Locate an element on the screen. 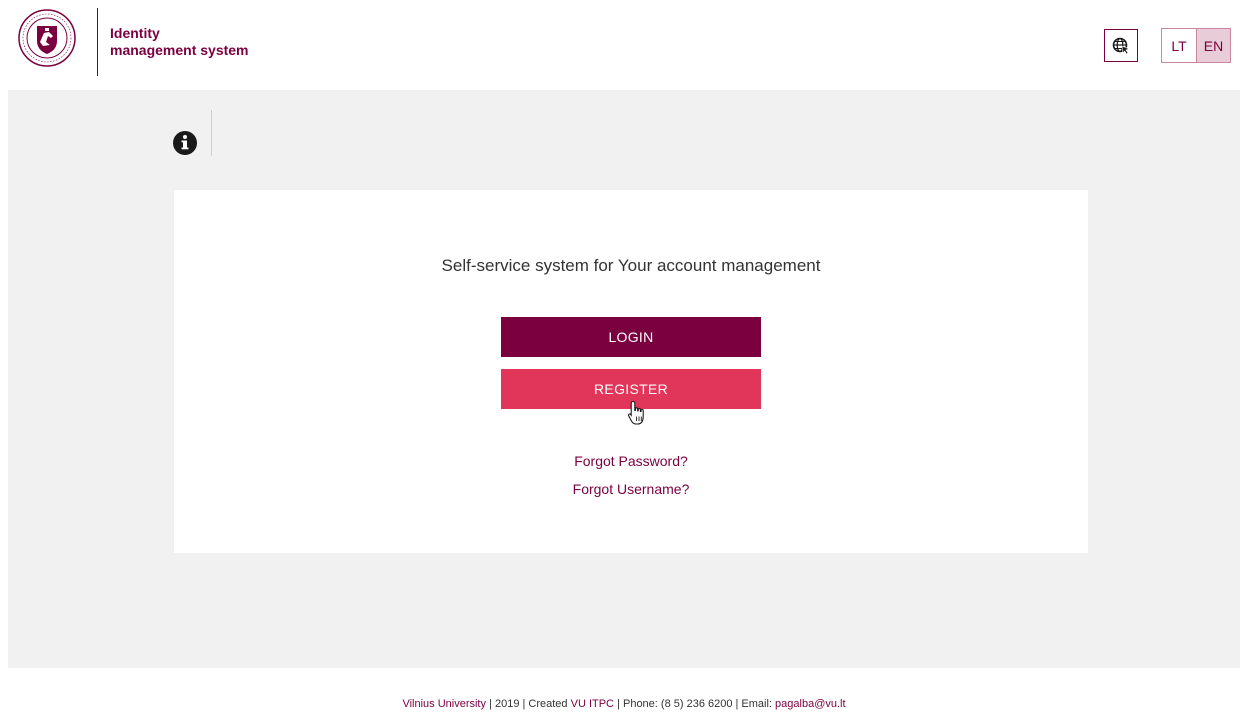 The height and width of the screenshot is (713, 1248). language-switcher: LT EN is located at coordinates (1196, 45).